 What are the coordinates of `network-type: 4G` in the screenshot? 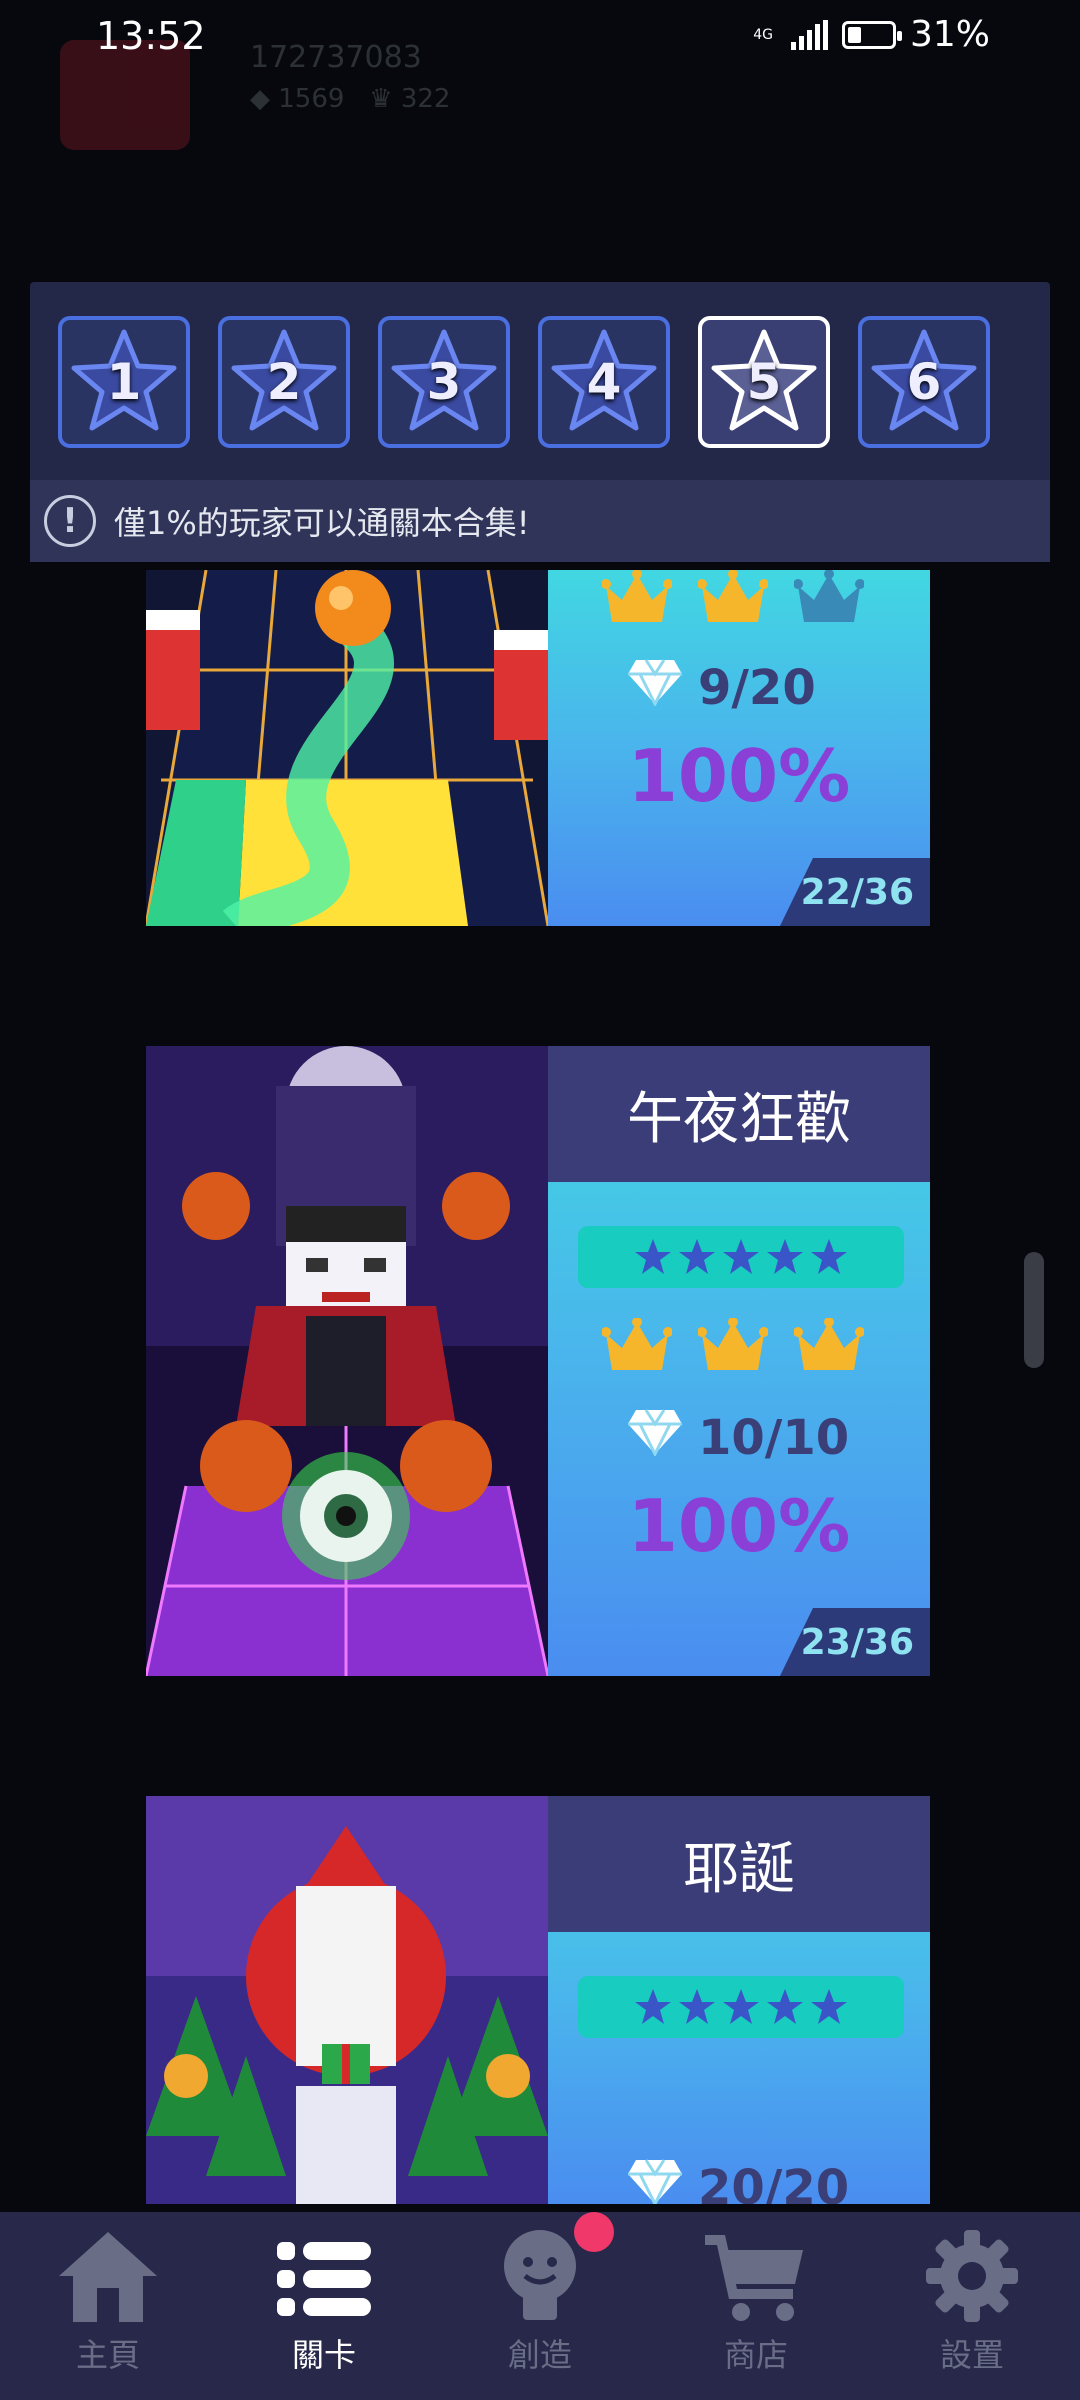 It's located at (763, 34).